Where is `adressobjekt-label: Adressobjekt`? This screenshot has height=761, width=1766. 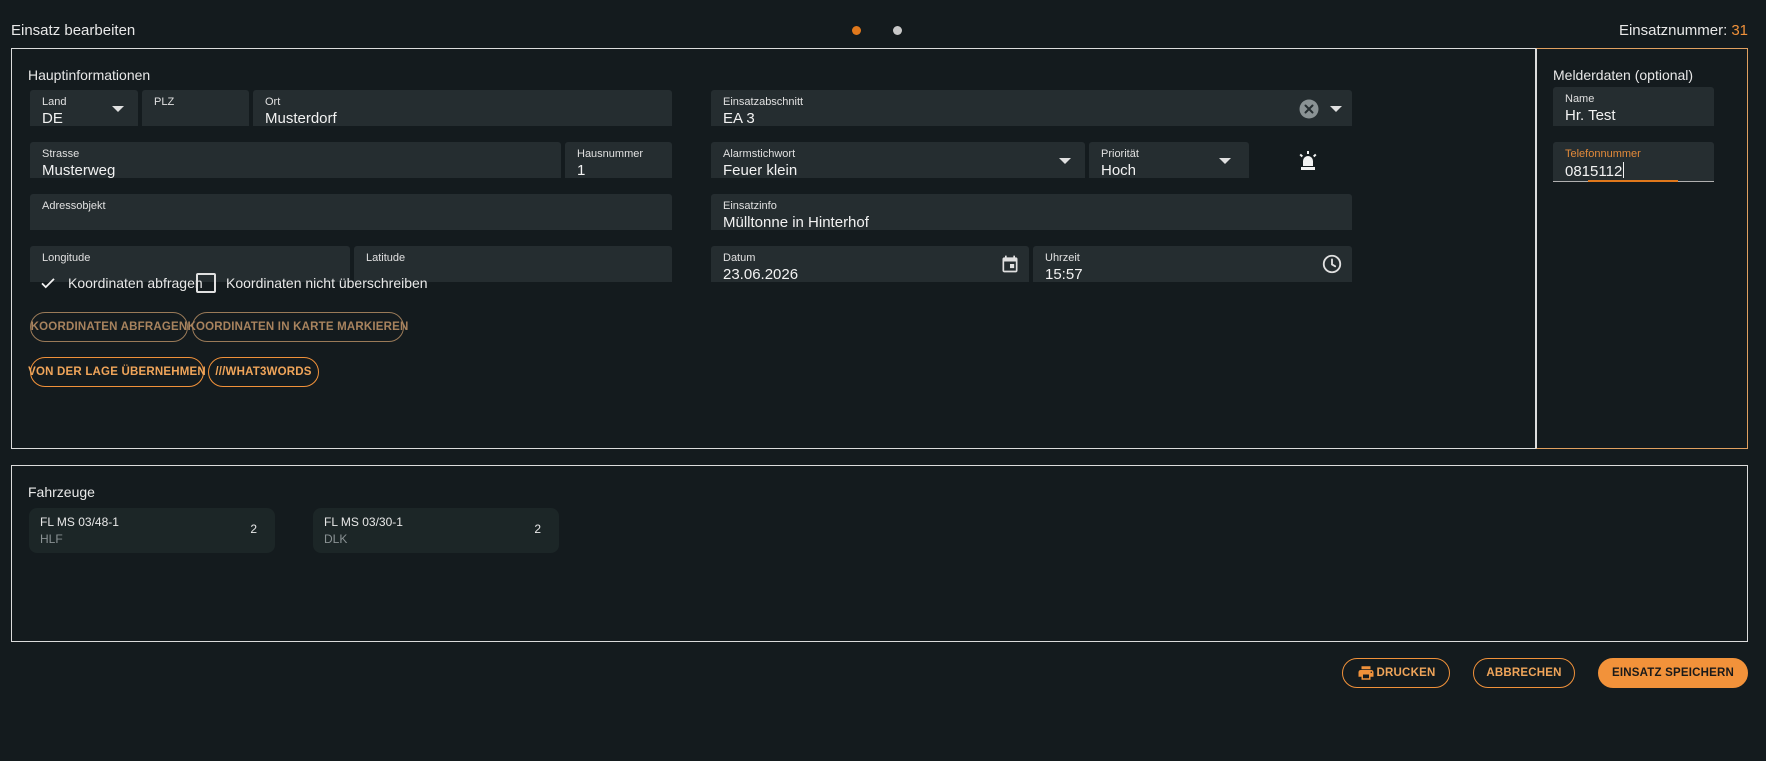 adressobjekt-label: Adressobjekt is located at coordinates (74, 206).